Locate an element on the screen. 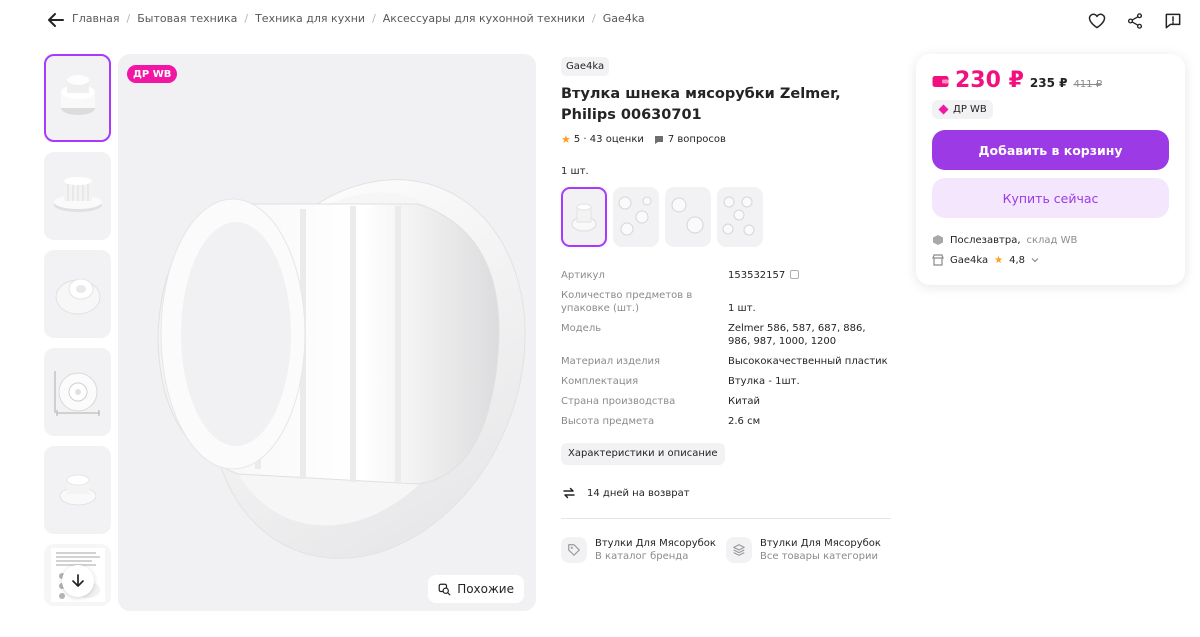  bushing-diagram-image is located at coordinates (76, 393).